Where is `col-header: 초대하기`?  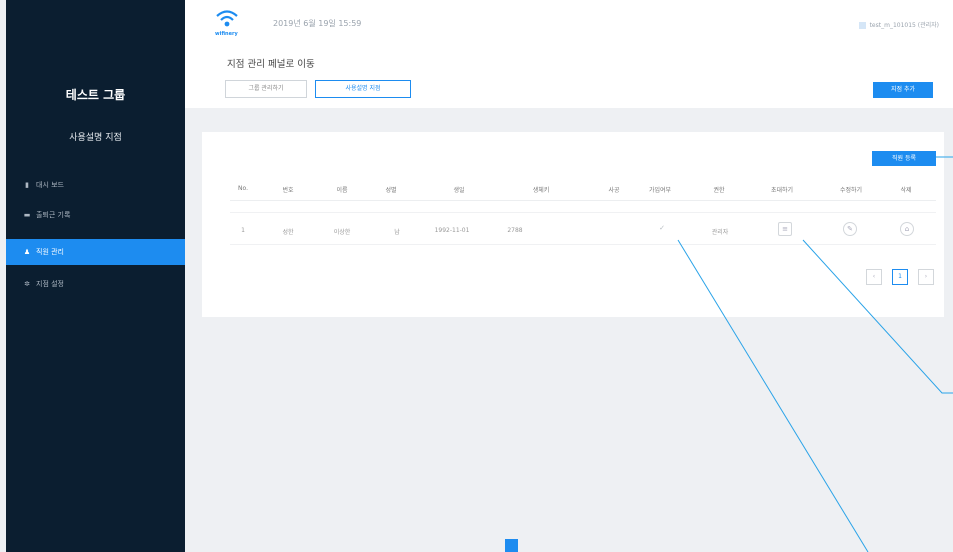
col-header: 초대하기 is located at coordinates (782, 190).